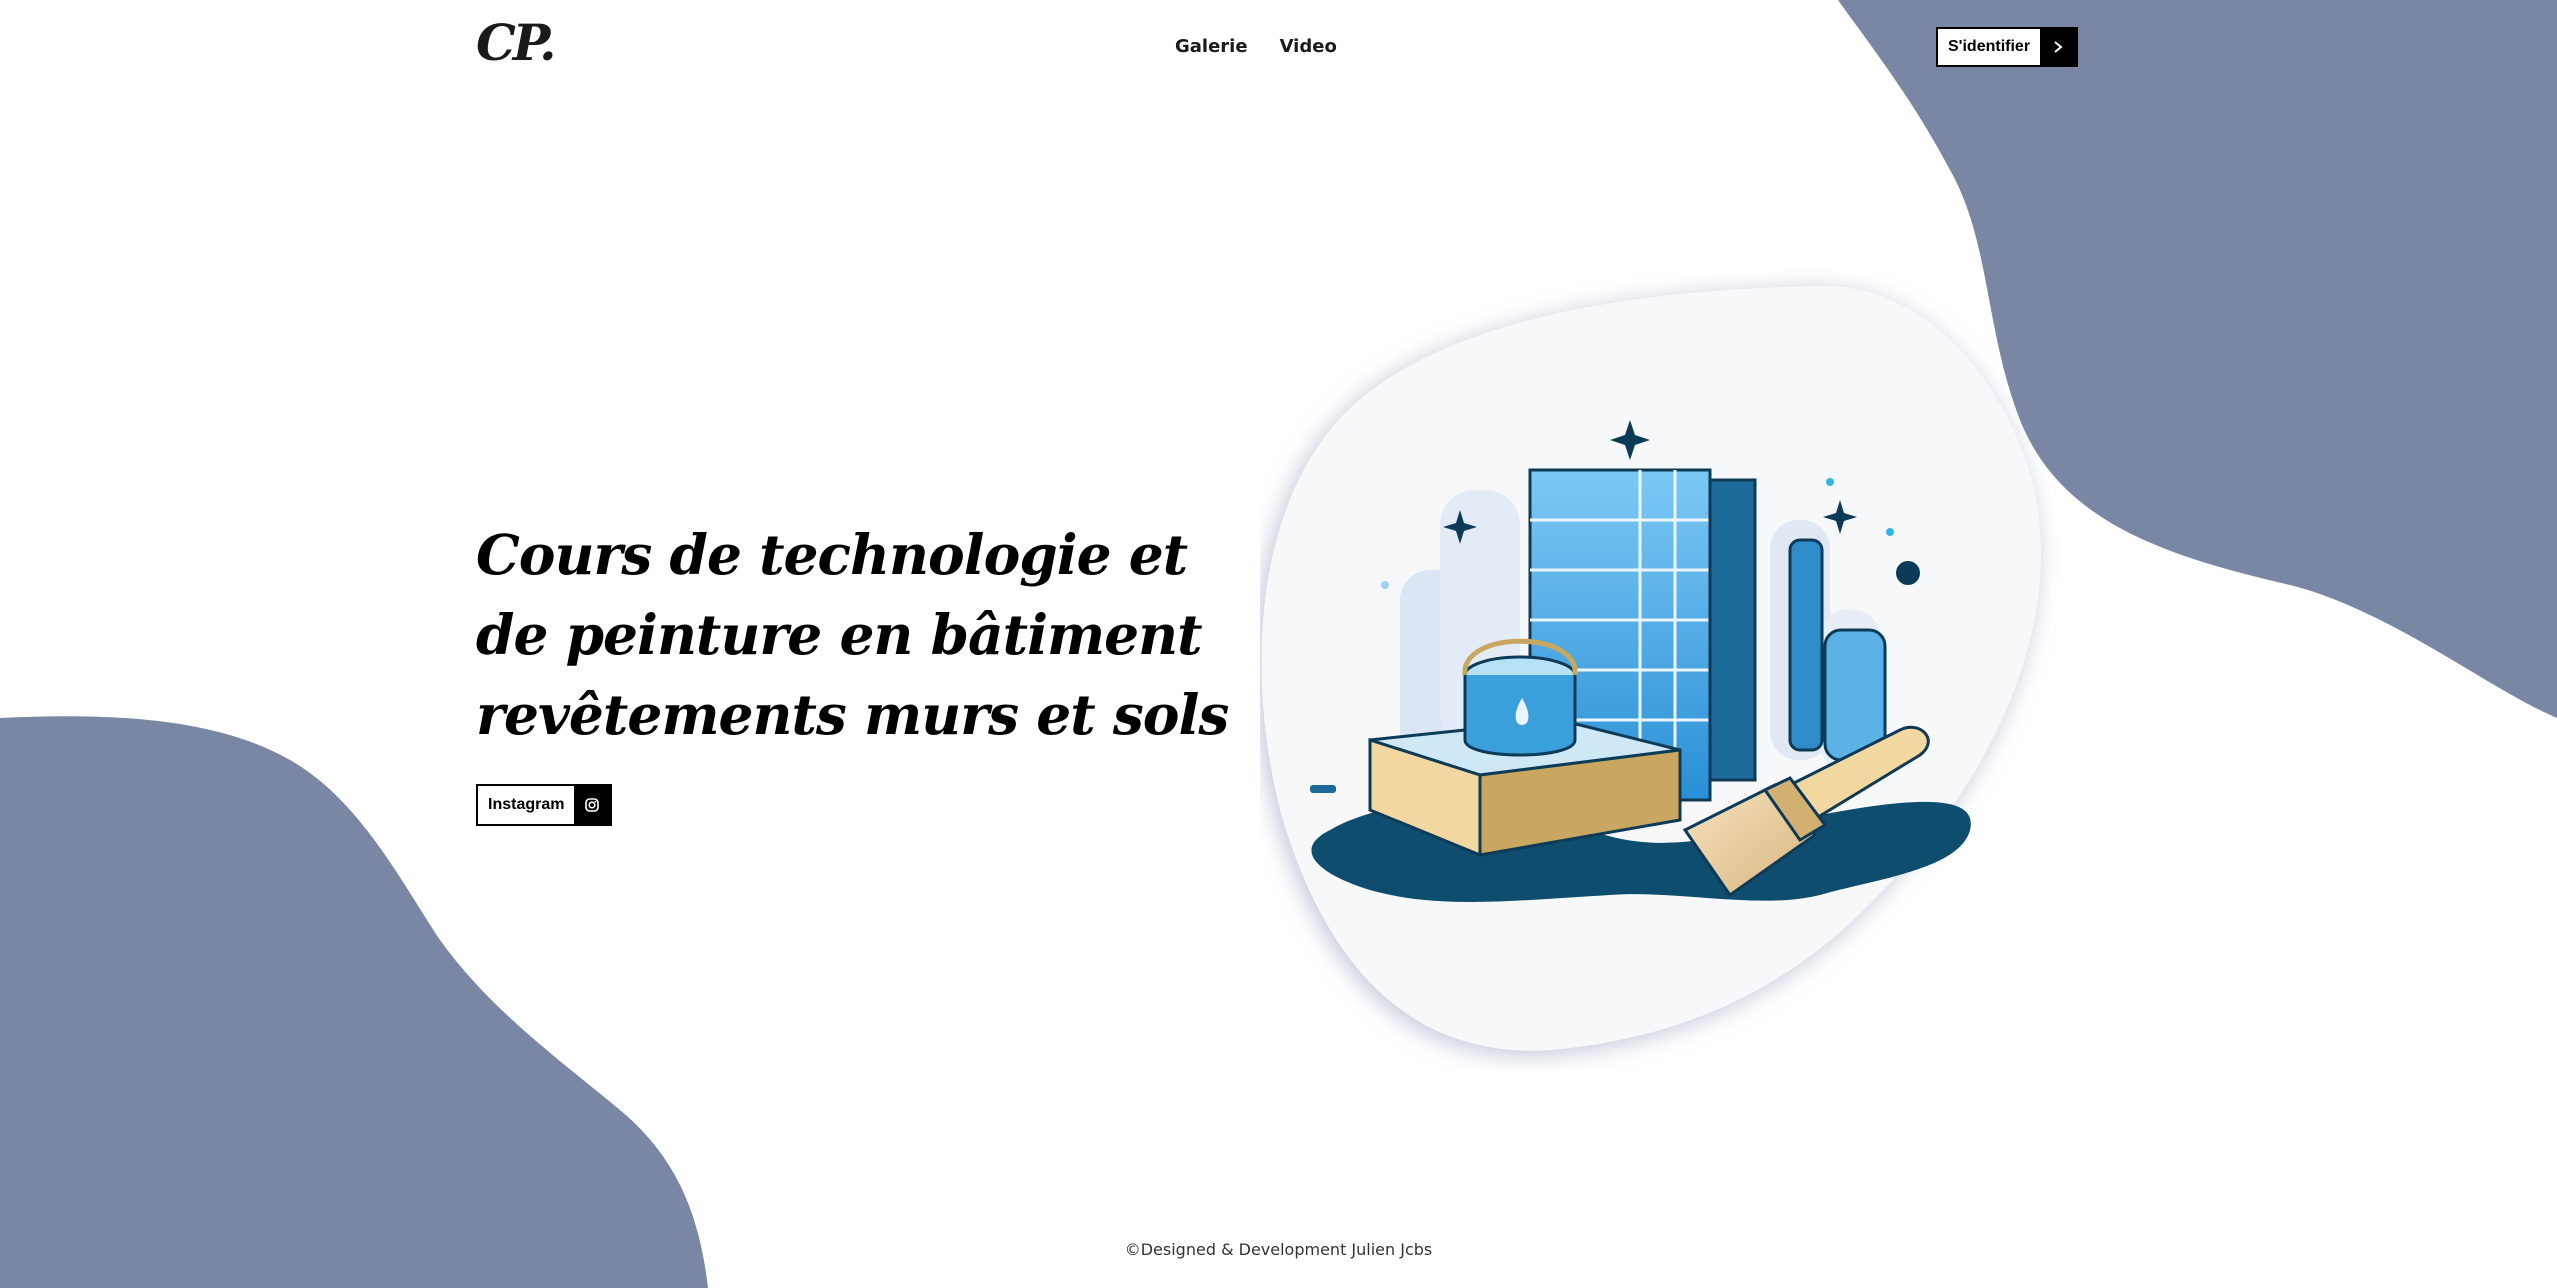 The height and width of the screenshot is (1288, 2557). I want to click on nav-item-video: Video, so click(1308, 46).